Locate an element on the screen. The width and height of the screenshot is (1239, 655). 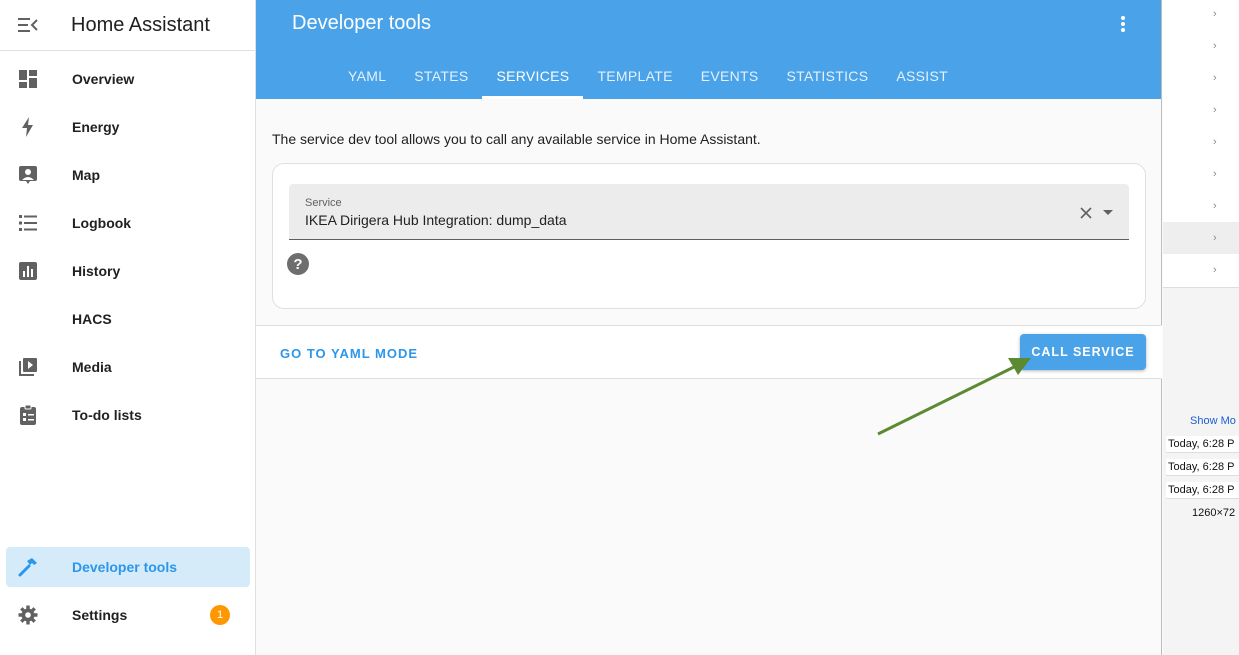
tab-services: SERVICES is located at coordinates (533, 77).